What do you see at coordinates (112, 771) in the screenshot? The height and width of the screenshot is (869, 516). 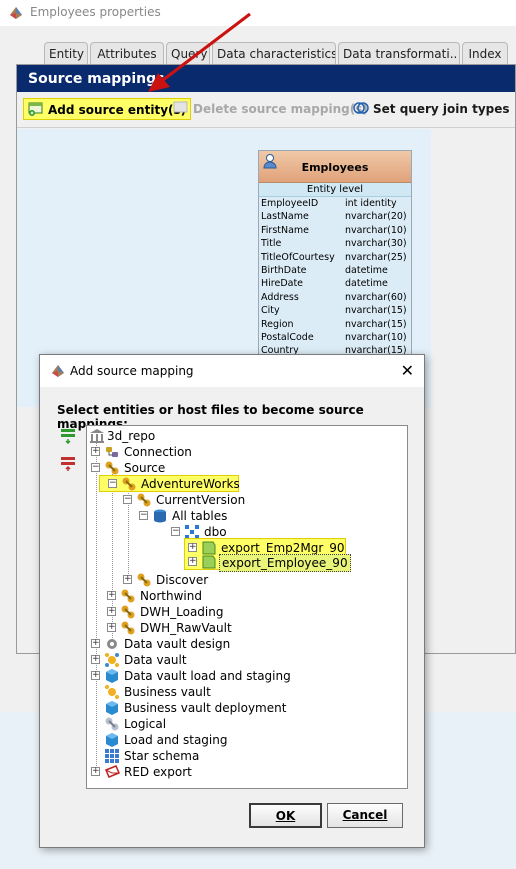 I see `export-icon` at bounding box center [112, 771].